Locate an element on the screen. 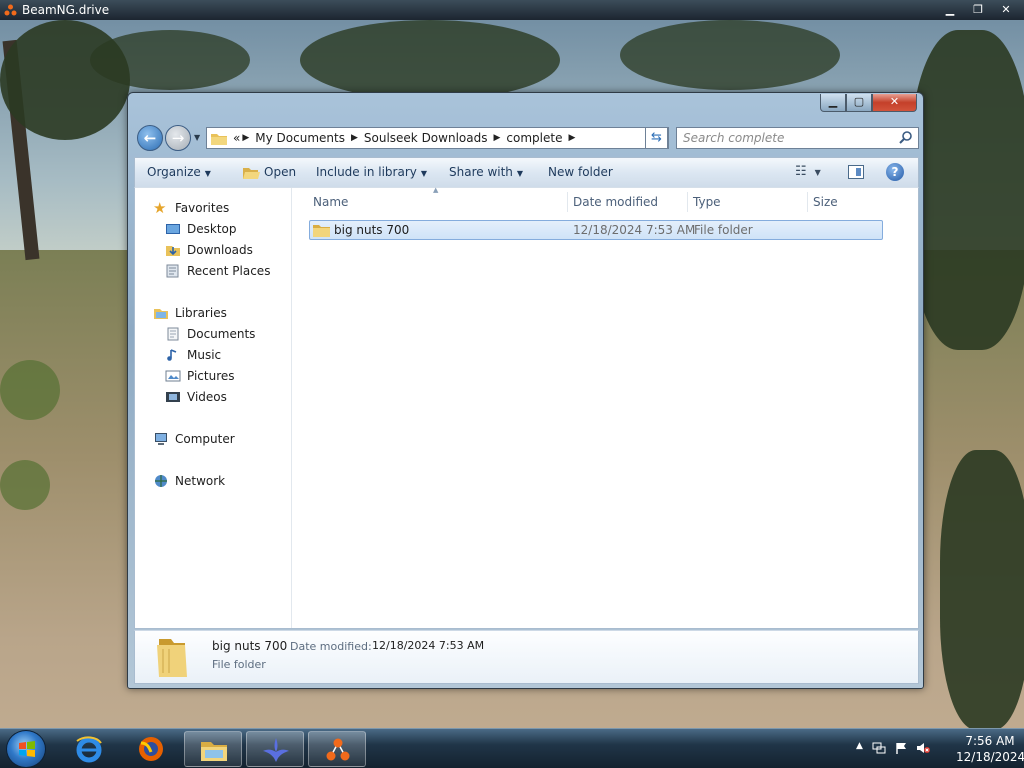 The width and height of the screenshot is (1024, 768). internet-explorer-icon is located at coordinates (89, 749).